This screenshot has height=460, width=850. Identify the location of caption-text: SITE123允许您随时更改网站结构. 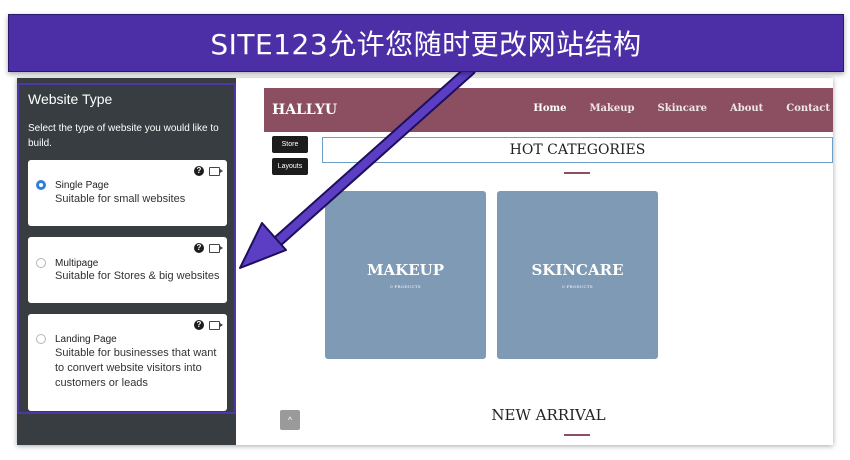
(426, 44).